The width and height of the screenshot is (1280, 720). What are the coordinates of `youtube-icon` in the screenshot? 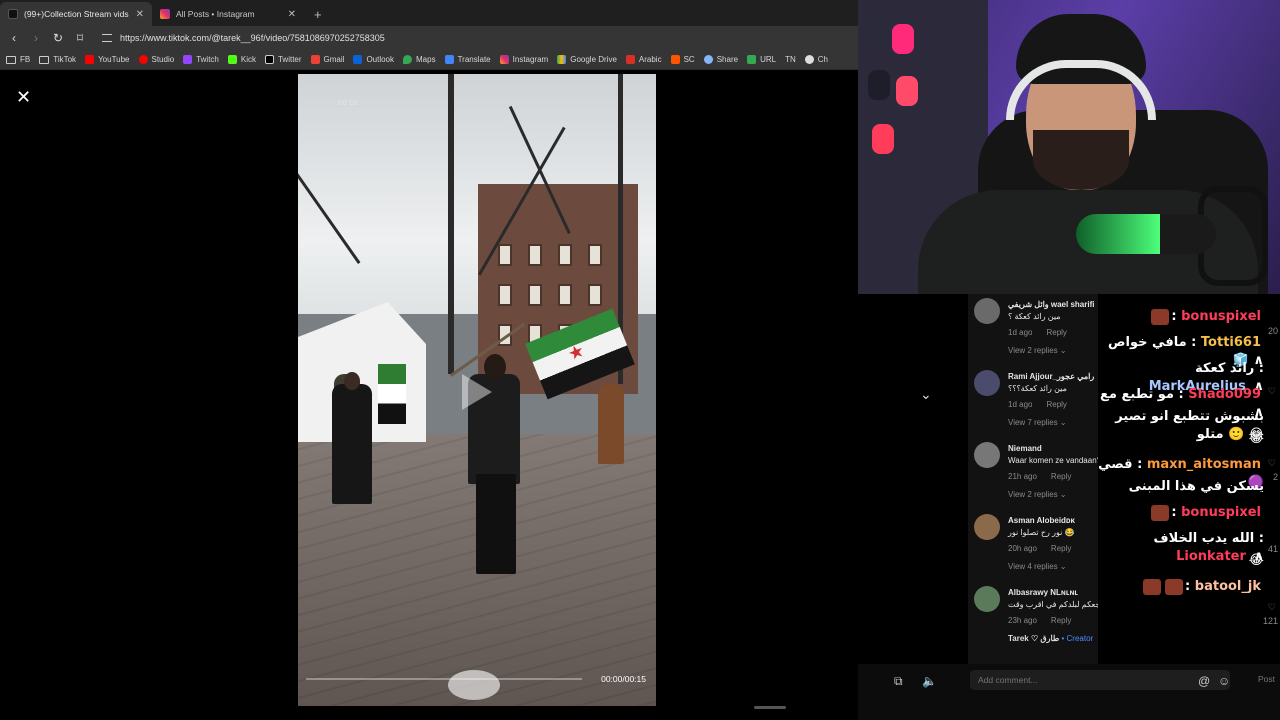 It's located at (90, 59).